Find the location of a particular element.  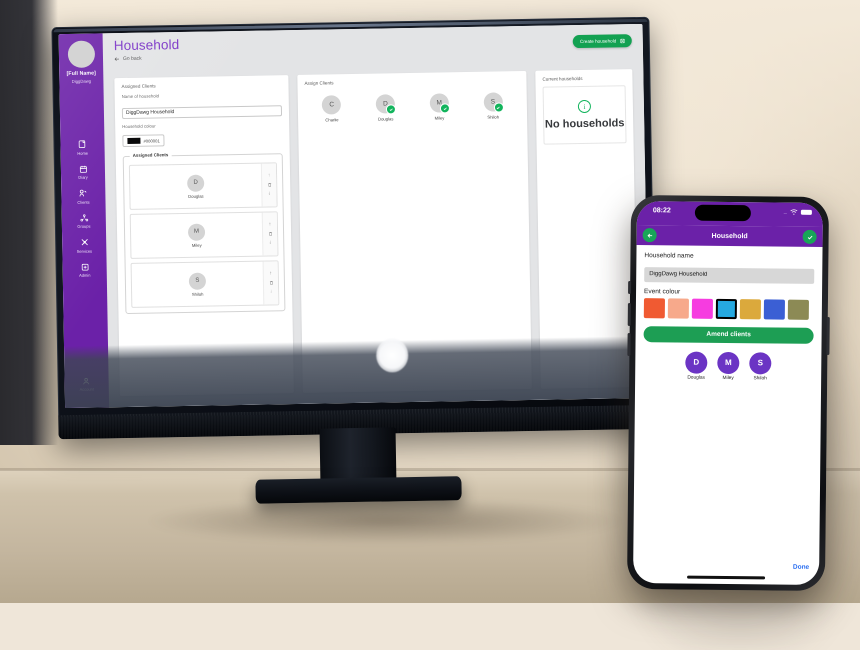

phone-colour-swatches is located at coordinates (728, 308).